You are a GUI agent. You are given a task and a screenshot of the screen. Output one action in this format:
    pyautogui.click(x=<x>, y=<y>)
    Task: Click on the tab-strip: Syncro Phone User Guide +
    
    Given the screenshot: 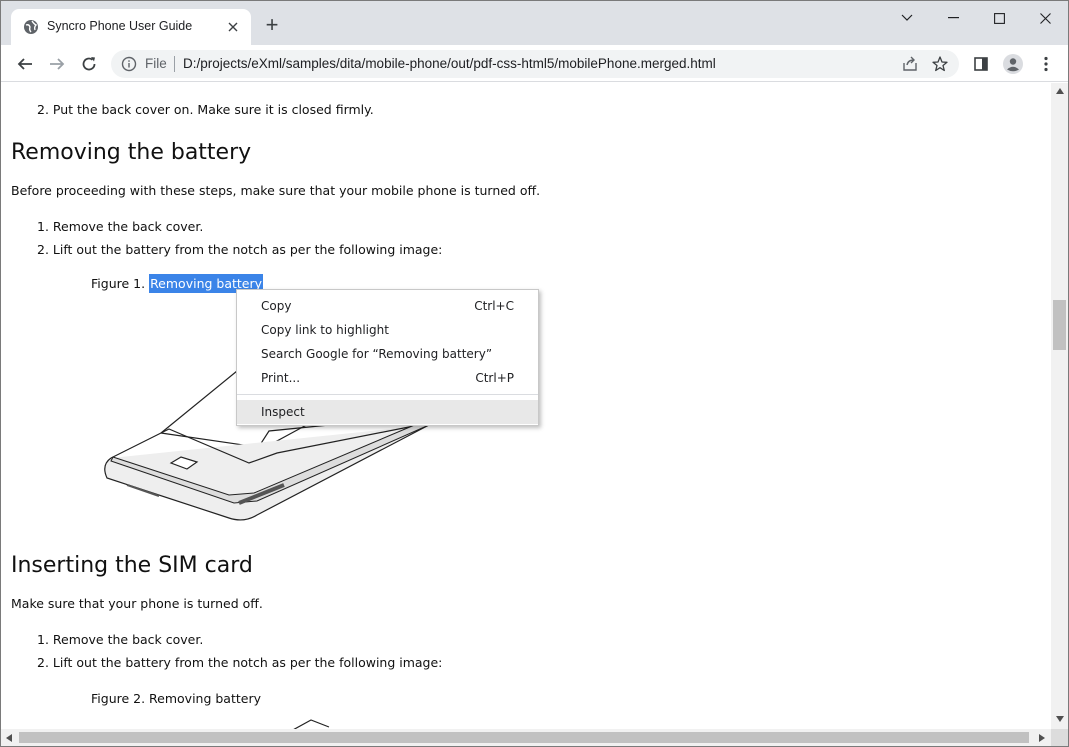 What is the action you would take?
    pyautogui.click(x=534, y=23)
    